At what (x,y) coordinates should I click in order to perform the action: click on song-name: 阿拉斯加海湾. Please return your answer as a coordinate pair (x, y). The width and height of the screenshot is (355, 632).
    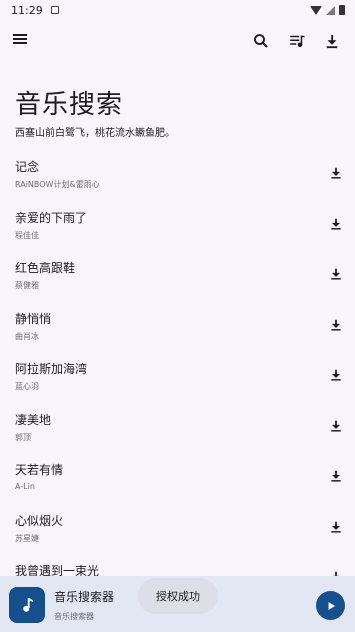
    Looking at the image, I should click on (51, 369).